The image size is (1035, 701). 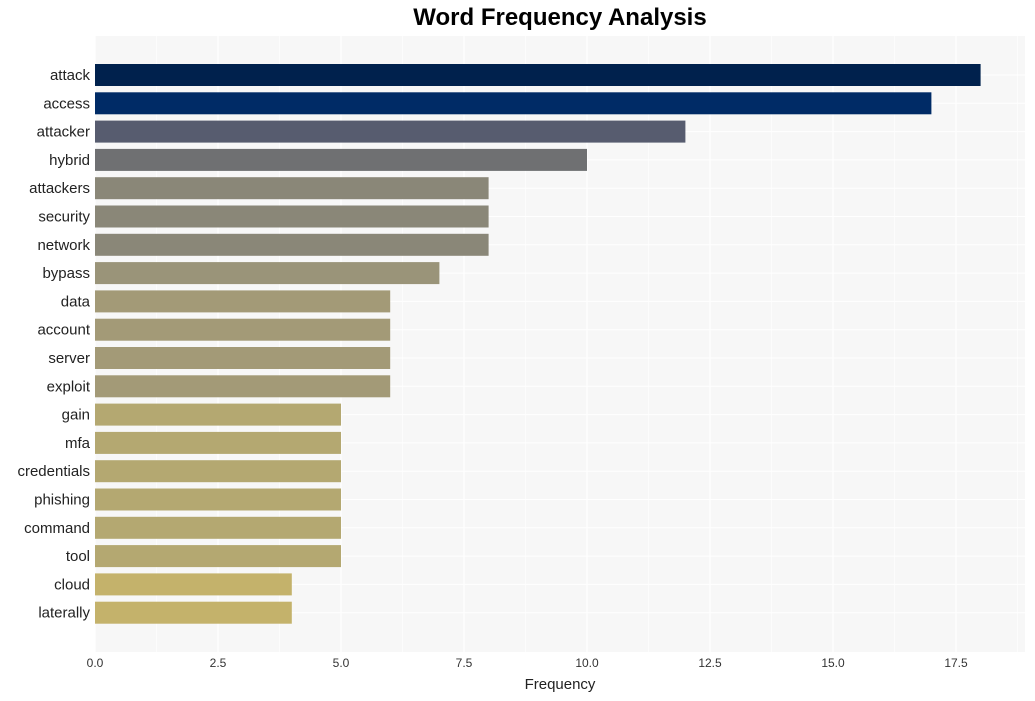 What do you see at coordinates (218, 499) in the screenshot?
I see `bar-phishing` at bounding box center [218, 499].